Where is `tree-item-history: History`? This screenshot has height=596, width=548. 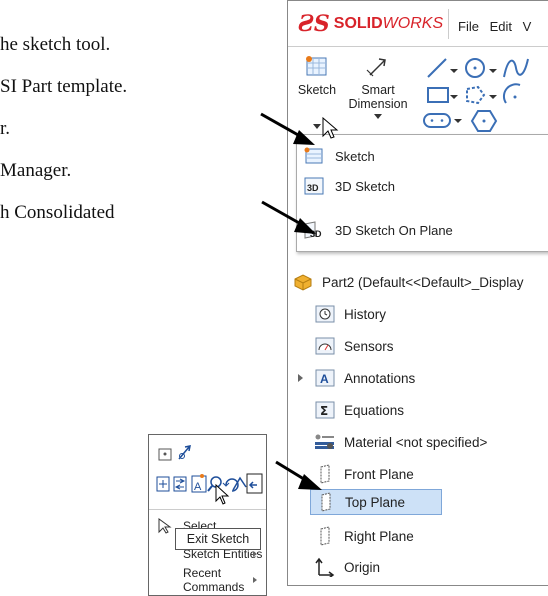 tree-item-history: History is located at coordinates (431, 314).